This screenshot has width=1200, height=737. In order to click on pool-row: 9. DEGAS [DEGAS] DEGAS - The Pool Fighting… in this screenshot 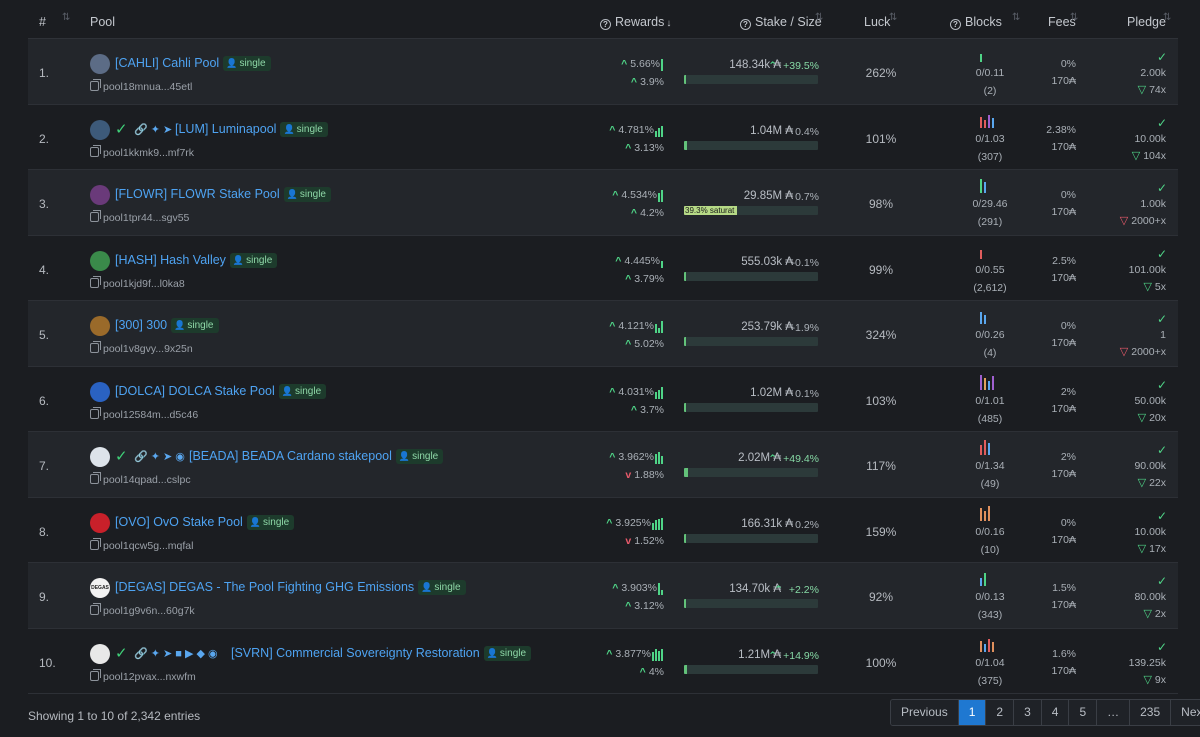, I will do `click(603, 596)`.